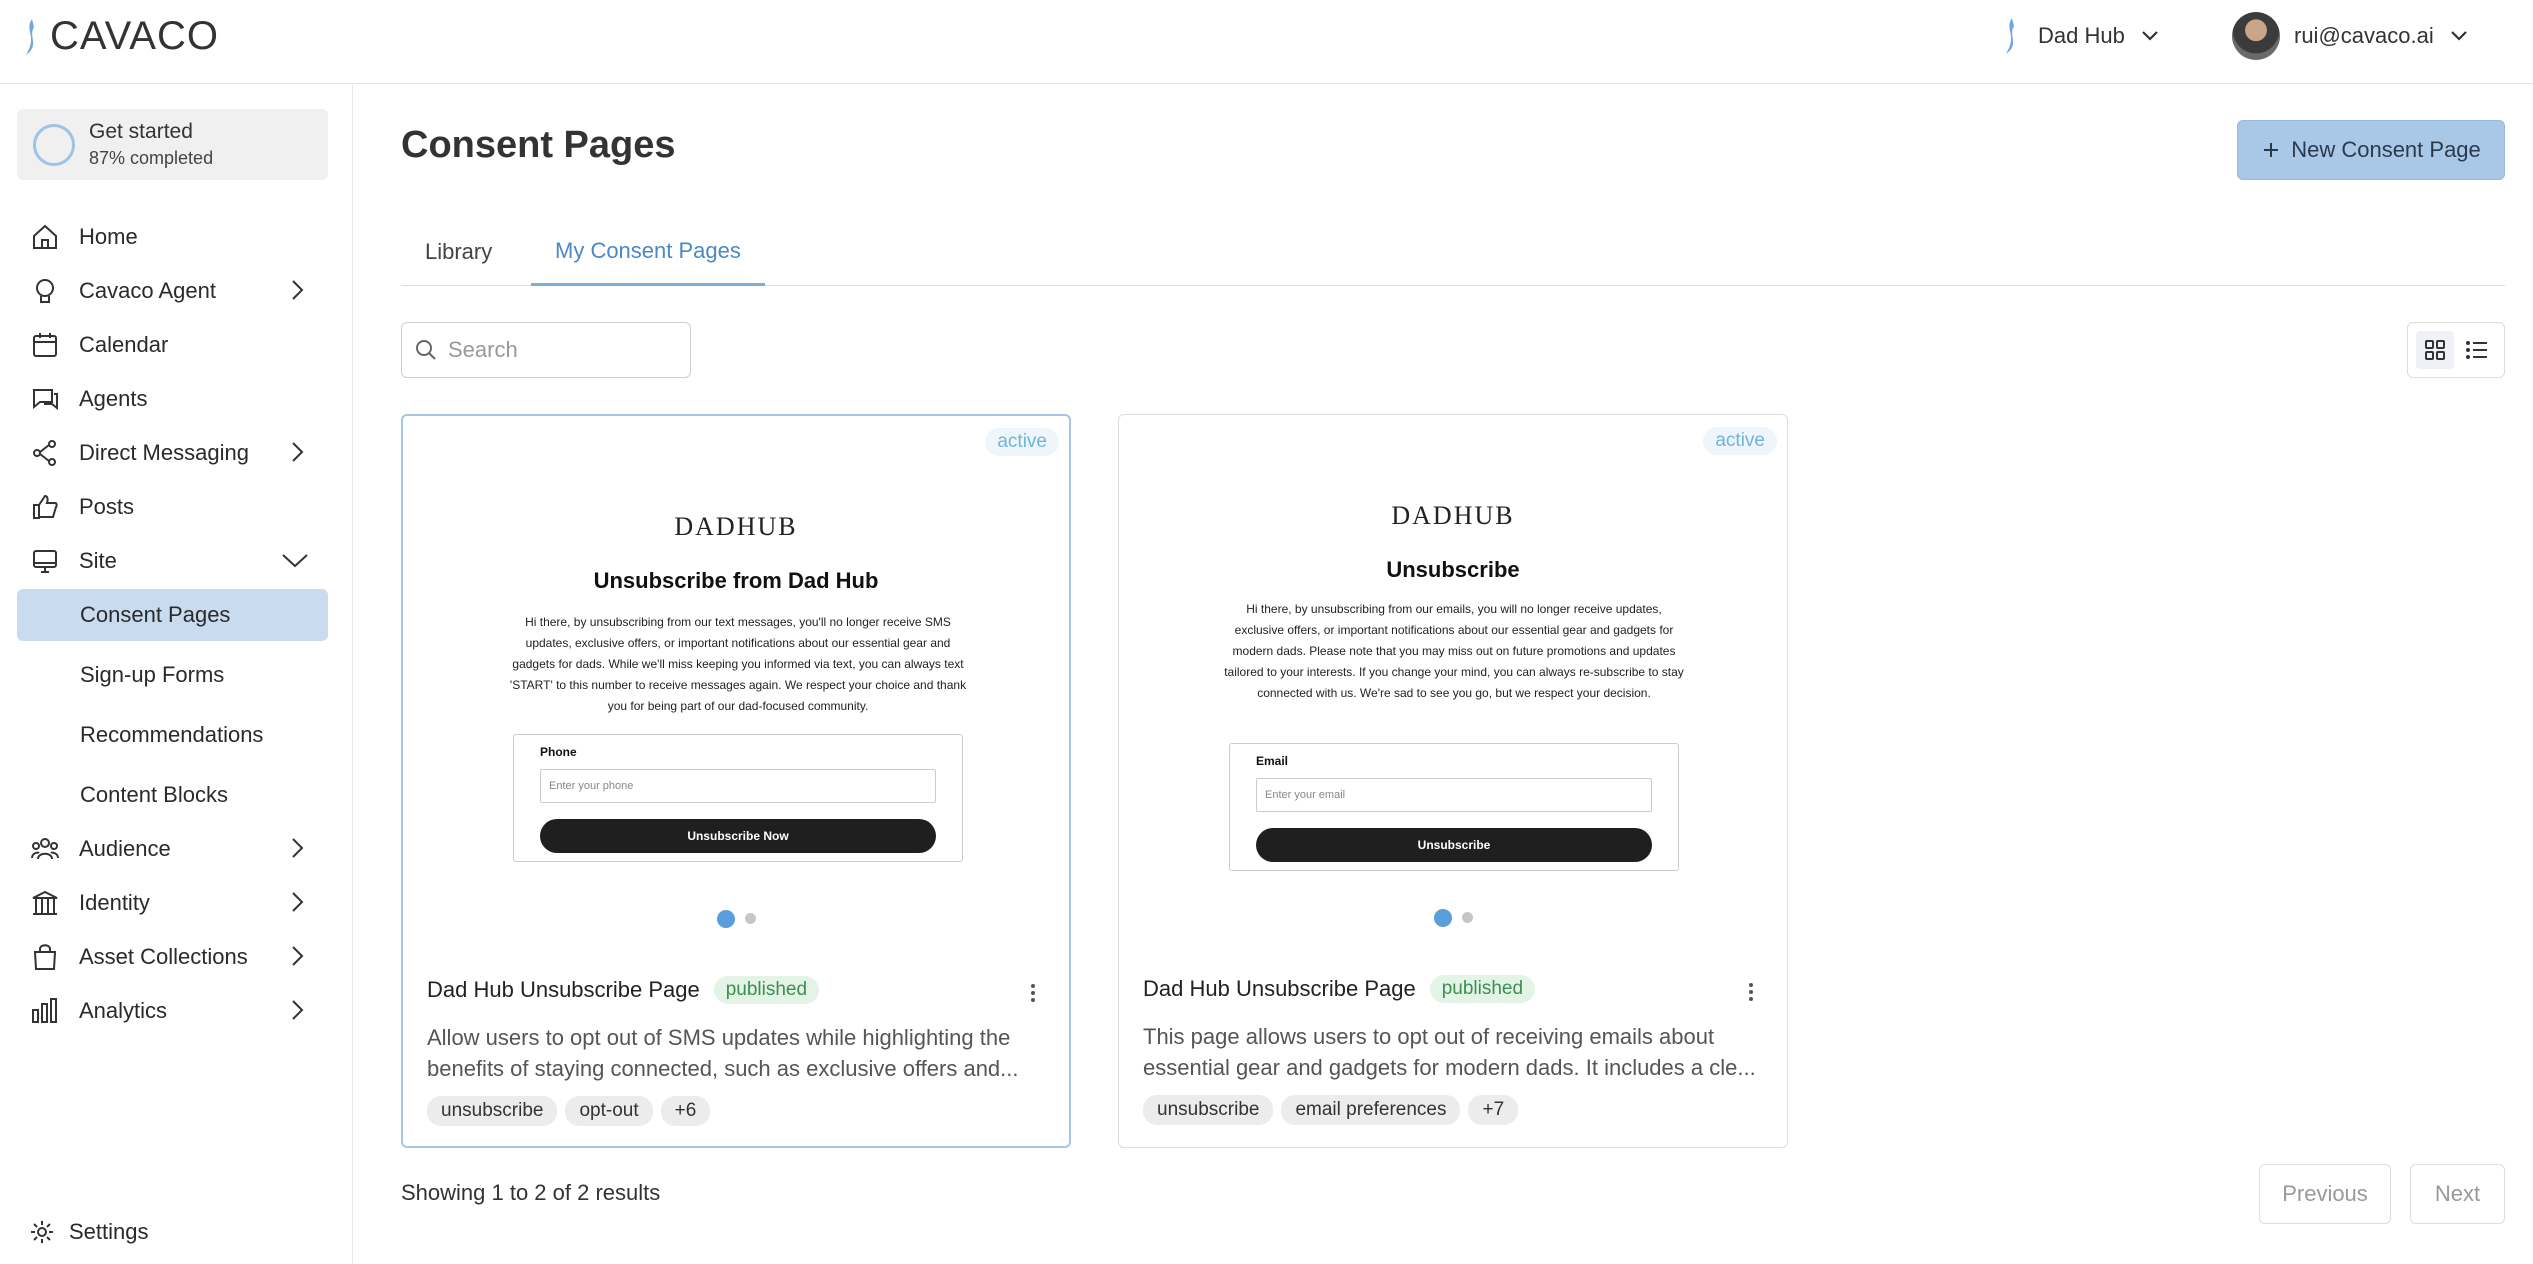  What do you see at coordinates (141, 131) in the screenshot?
I see `get-started-title: Get started` at bounding box center [141, 131].